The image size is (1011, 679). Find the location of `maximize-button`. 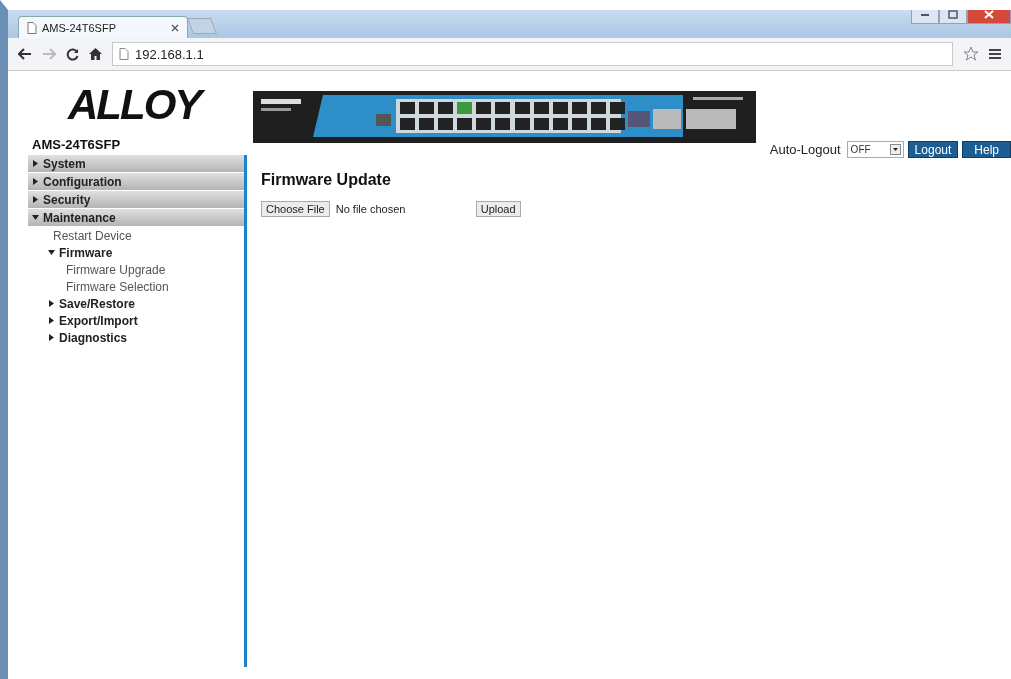

maximize-button is located at coordinates (953, 17).